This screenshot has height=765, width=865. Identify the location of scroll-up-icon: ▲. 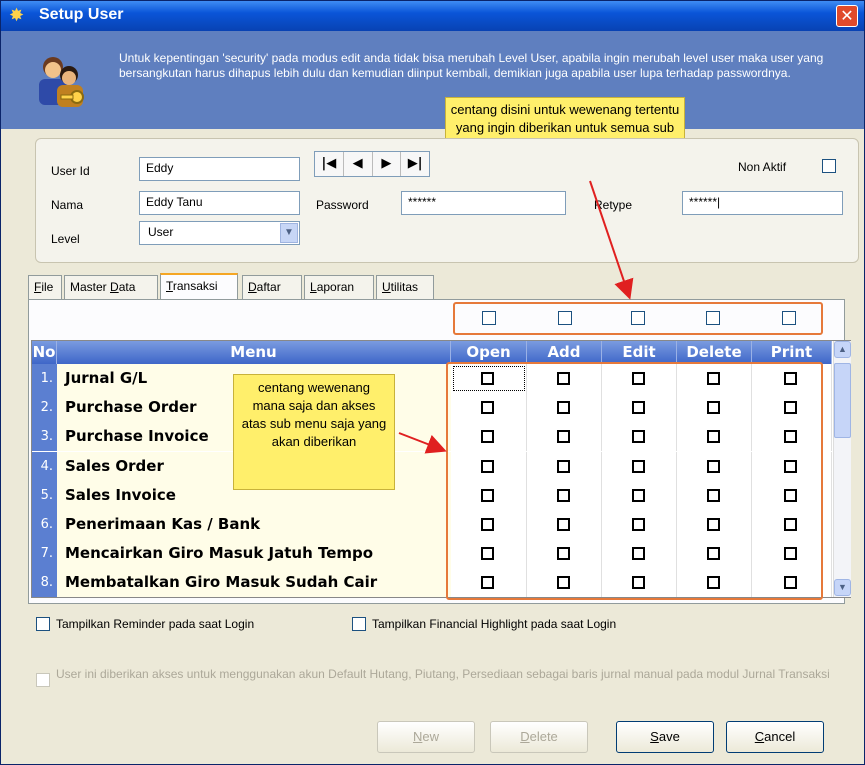
(842, 349).